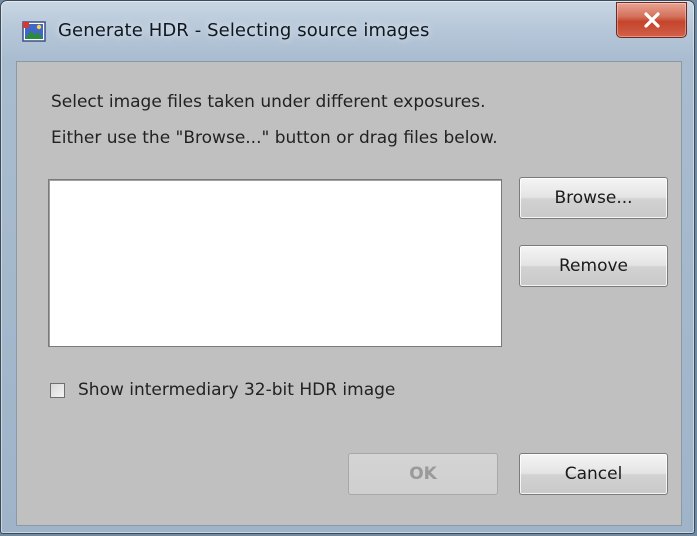  Describe the element at coordinates (236, 390) in the screenshot. I see `show-intermediary-label: Show intermediary 32-bit HDR image` at that location.